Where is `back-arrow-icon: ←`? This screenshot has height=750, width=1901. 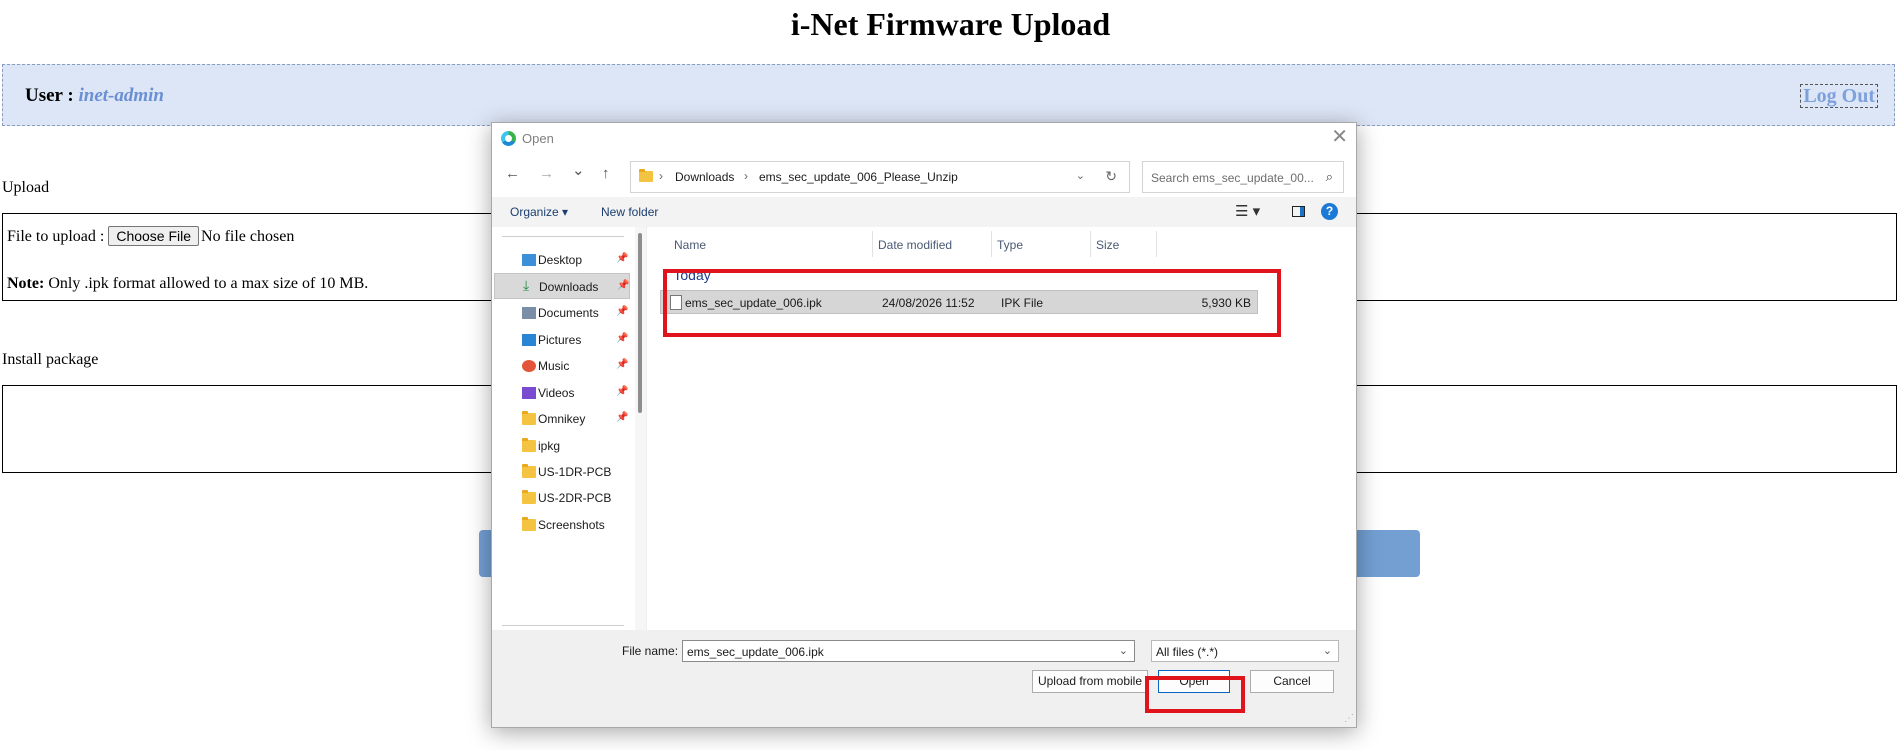 back-arrow-icon: ← is located at coordinates (512, 174).